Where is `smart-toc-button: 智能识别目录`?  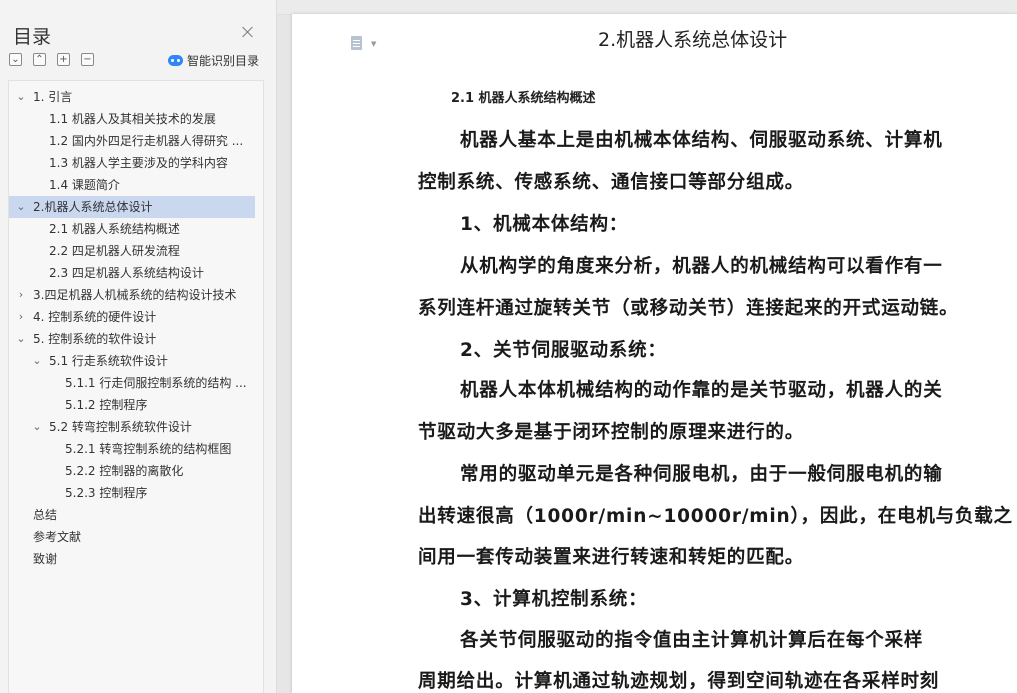 smart-toc-button: 智能识别目录 is located at coordinates (213, 60).